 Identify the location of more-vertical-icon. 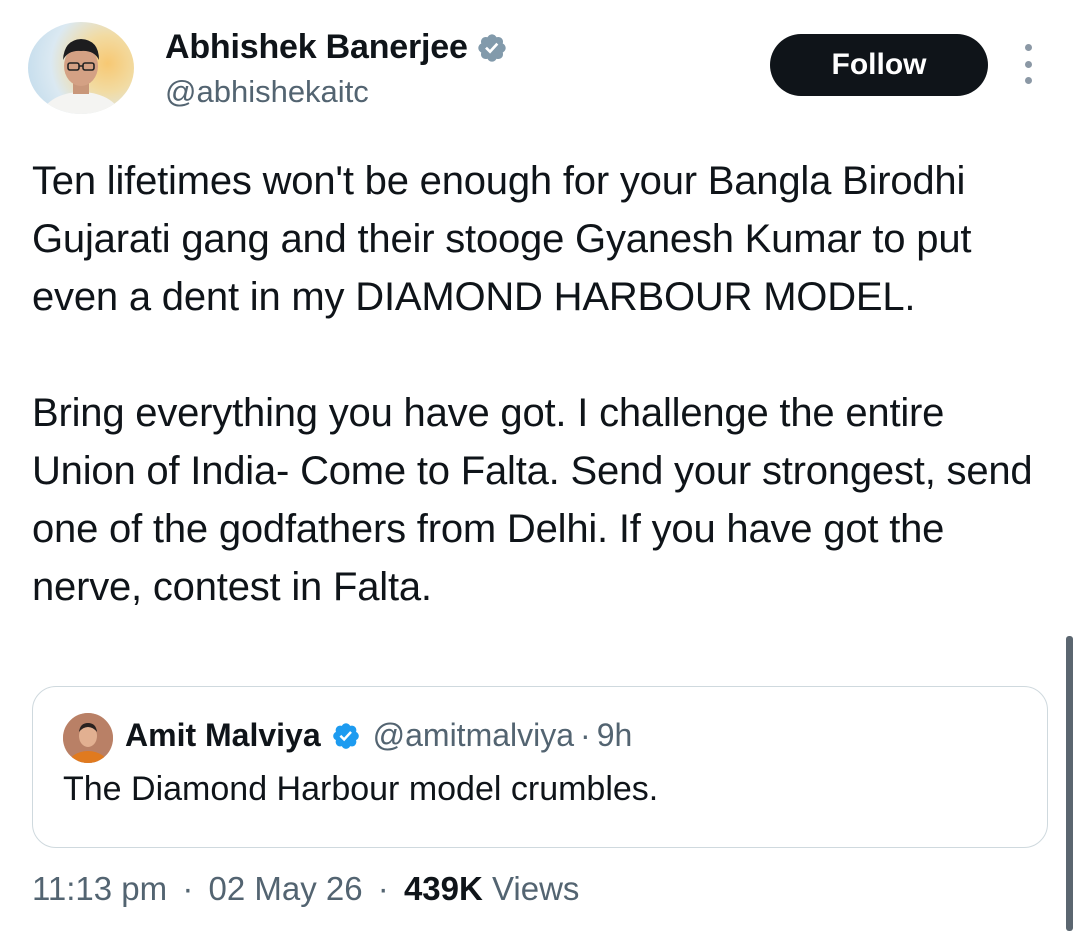
(1028, 64).